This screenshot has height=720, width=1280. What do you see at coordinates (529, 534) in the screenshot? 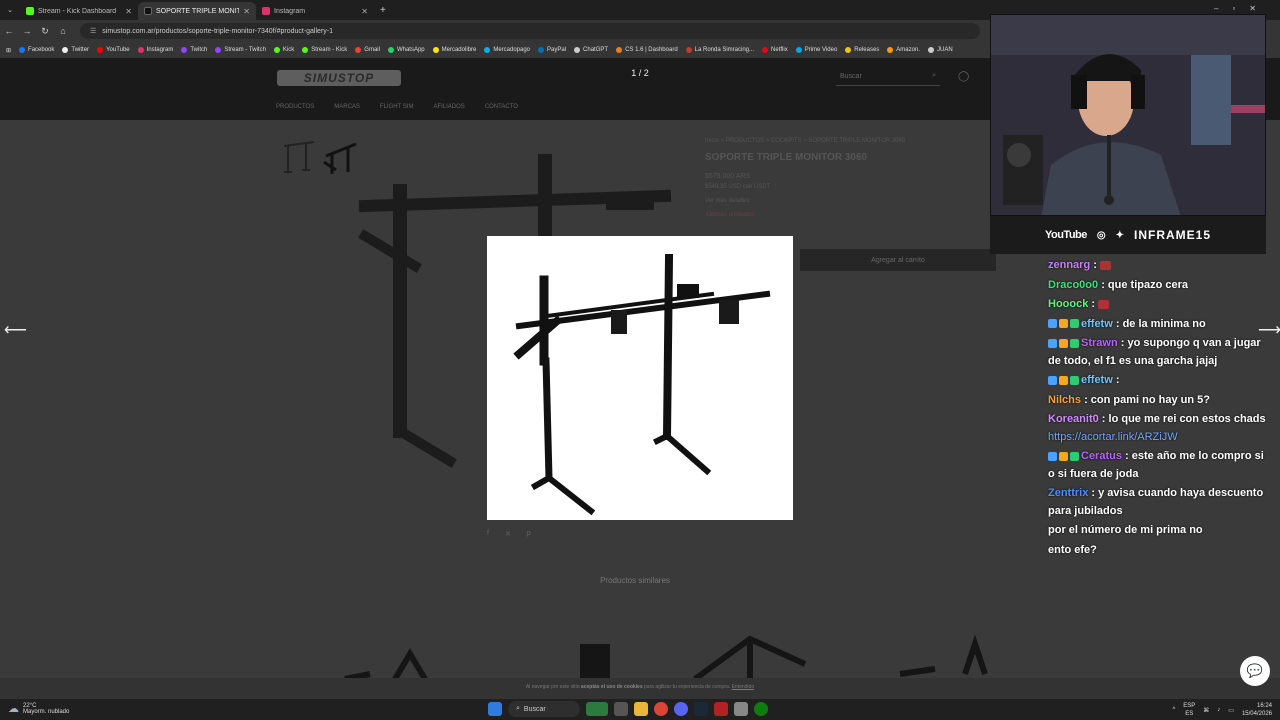
I see `pinterest-icon: p` at bounding box center [529, 534].